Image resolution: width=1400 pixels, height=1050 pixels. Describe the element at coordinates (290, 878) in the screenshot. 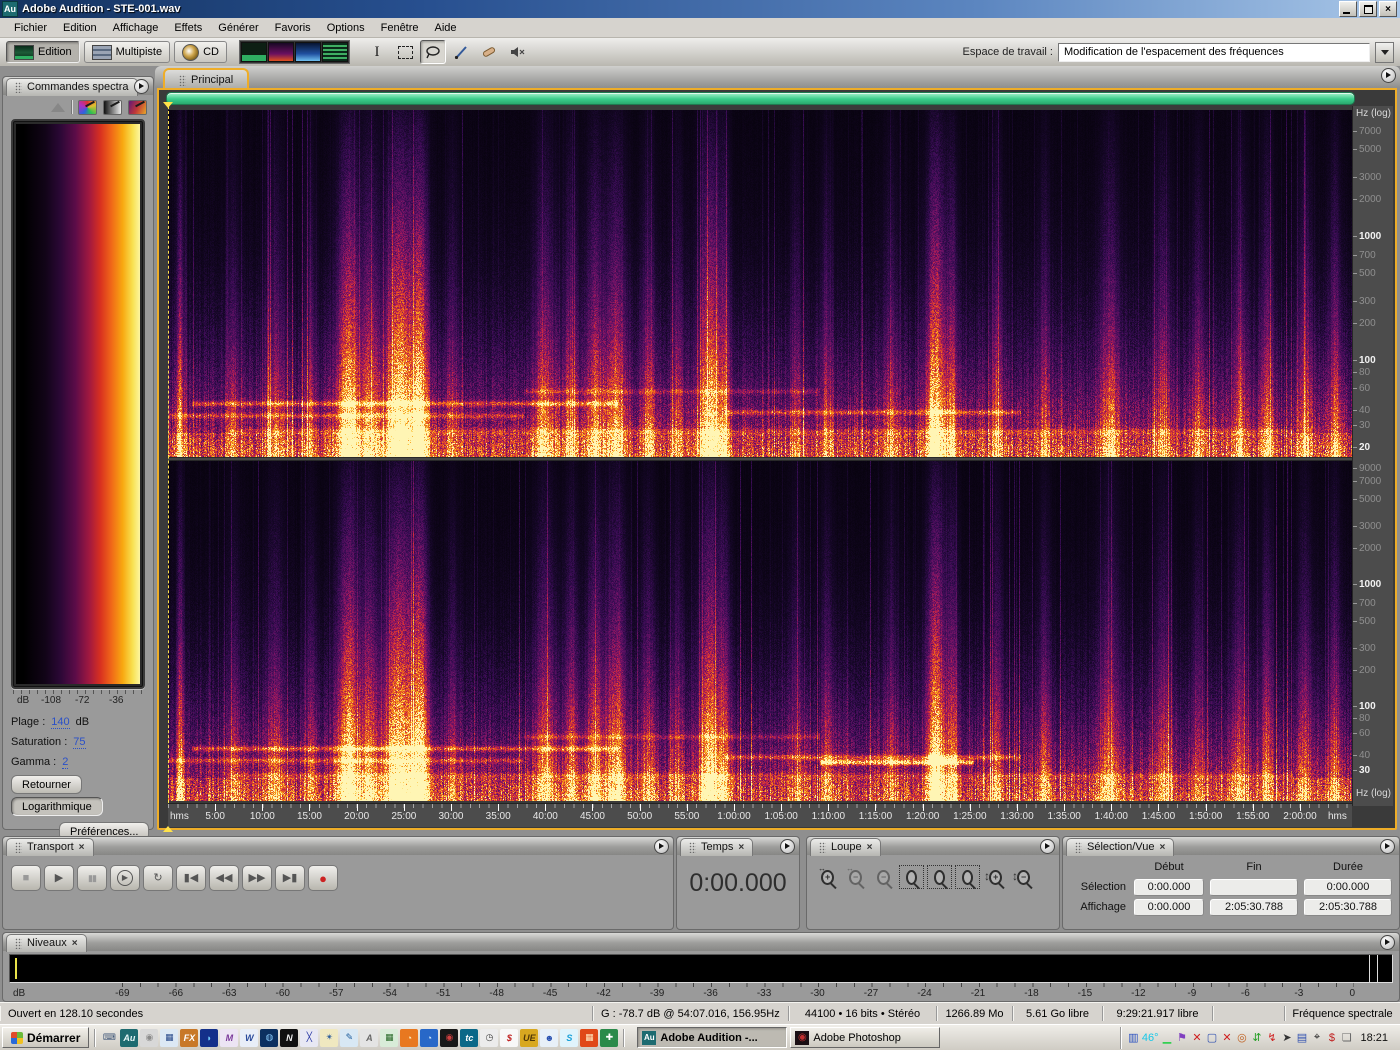

I see `go-to-end-button: ▶▮` at that location.